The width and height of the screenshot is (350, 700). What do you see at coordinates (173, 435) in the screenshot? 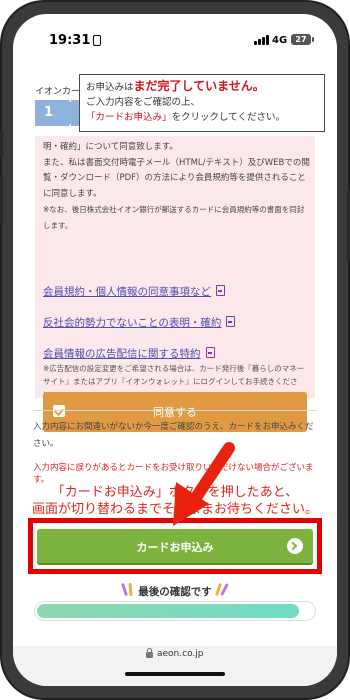
I see `confirm-note: 入力内容にお間違いがないか今一度ご確認のうえ、カードをお申込みください。` at bounding box center [173, 435].